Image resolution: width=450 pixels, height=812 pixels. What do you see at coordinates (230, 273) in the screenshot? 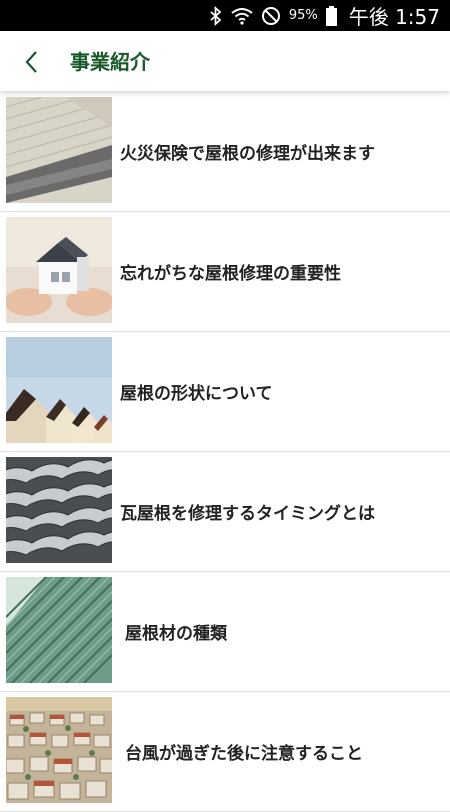
I see `list-item-label: 忘れがちな屋根修理の重要性` at bounding box center [230, 273].